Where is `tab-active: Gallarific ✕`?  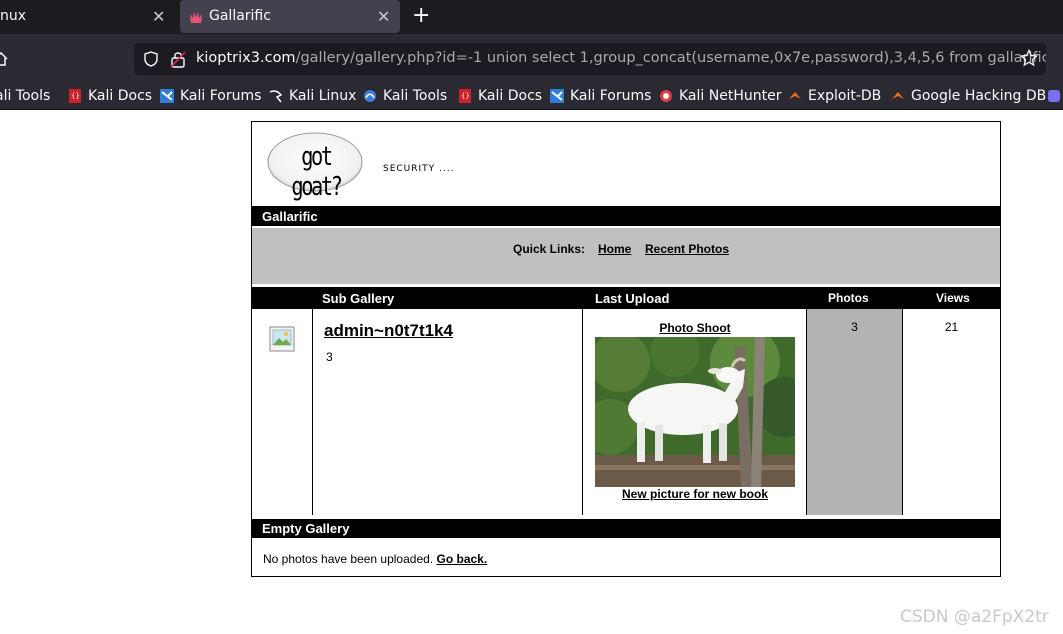 tab-active: Gallarific ✕ is located at coordinates (290, 16).